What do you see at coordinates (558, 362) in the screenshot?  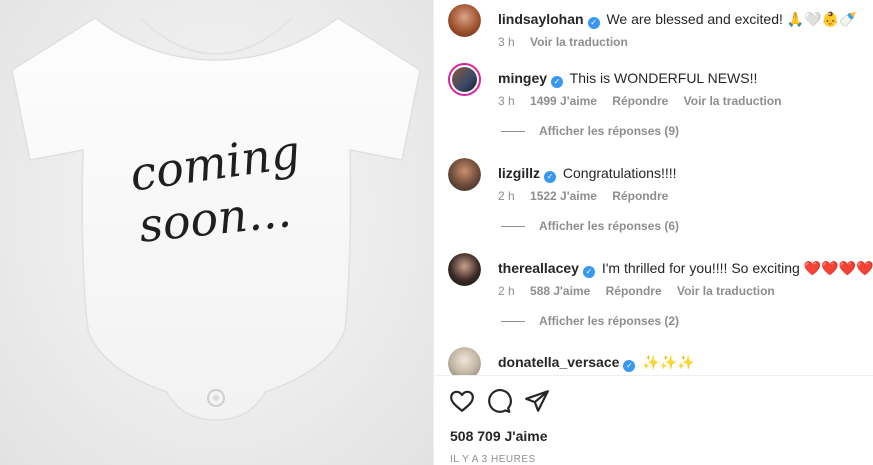 I see `comment-username: donatella_versace` at bounding box center [558, 362].